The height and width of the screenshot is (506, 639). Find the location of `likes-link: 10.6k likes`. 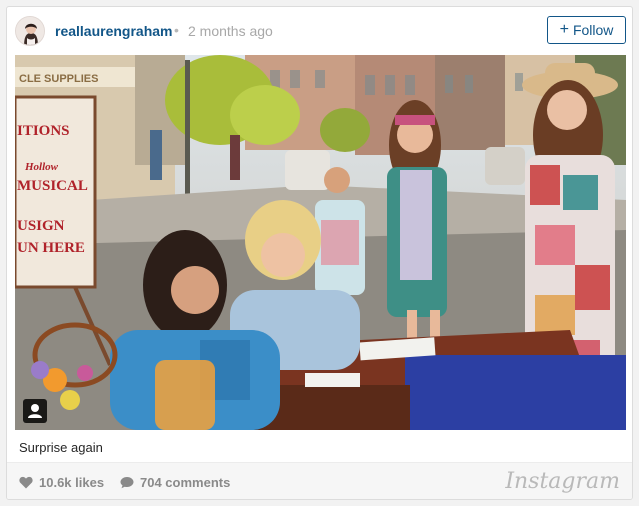

likes-link: 10.6k likes is located at coordinates (61, 482).